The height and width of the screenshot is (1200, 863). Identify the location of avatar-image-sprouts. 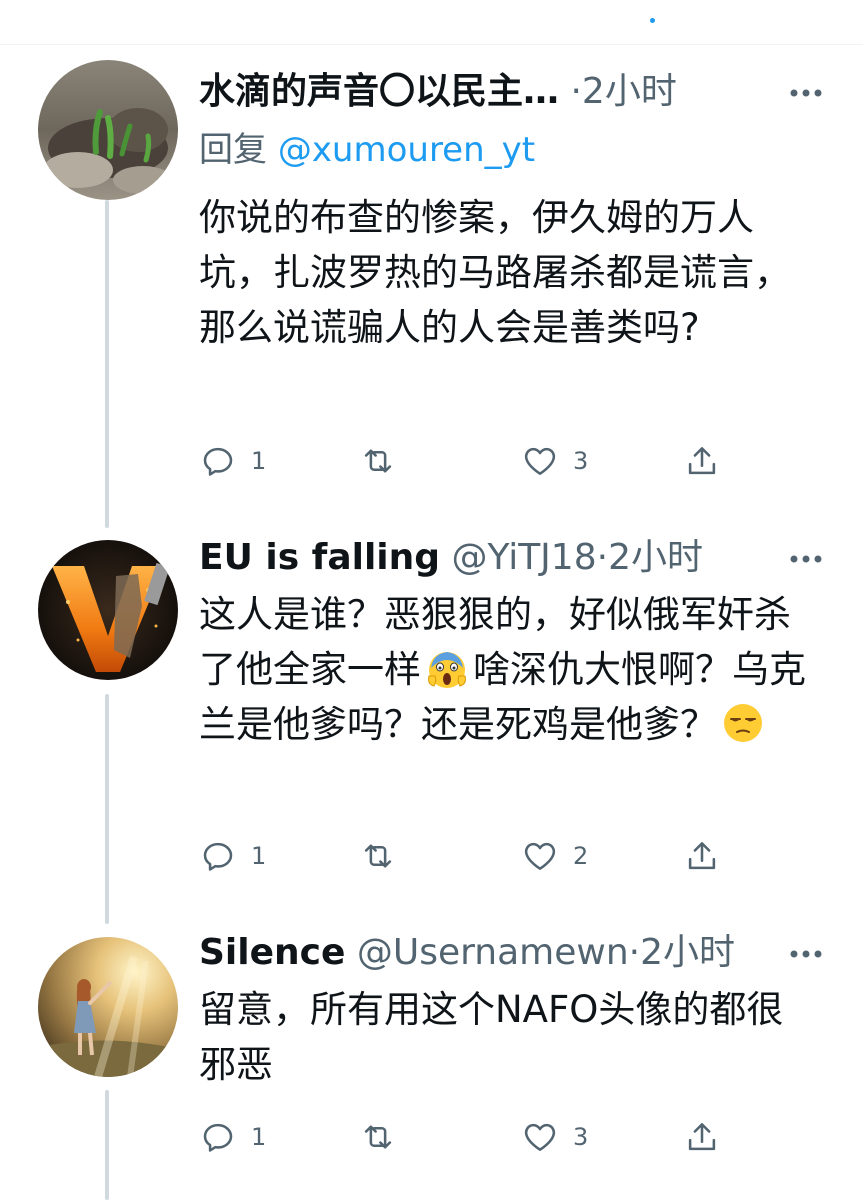
(108, 130).